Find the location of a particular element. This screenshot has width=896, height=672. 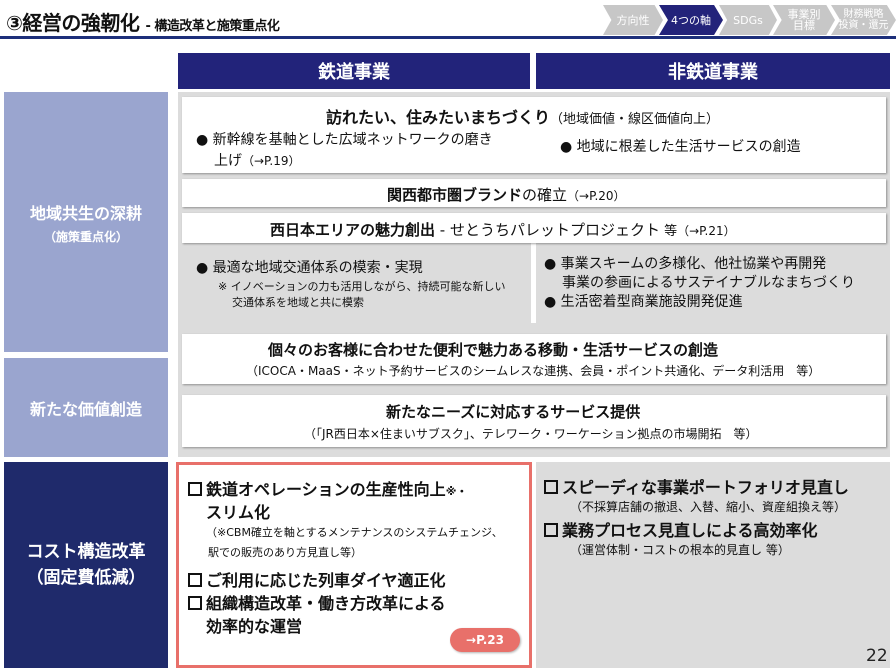

nav-step-label: 財務戦略 is located at coordinates (863, 14).